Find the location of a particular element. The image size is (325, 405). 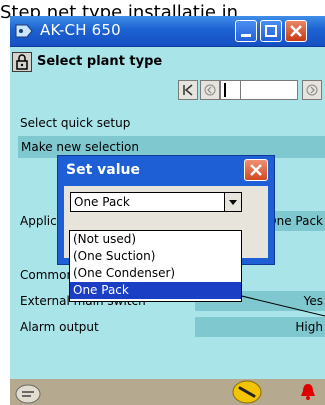

option-not-used: (Not used) is located at coordinates (155, 239).